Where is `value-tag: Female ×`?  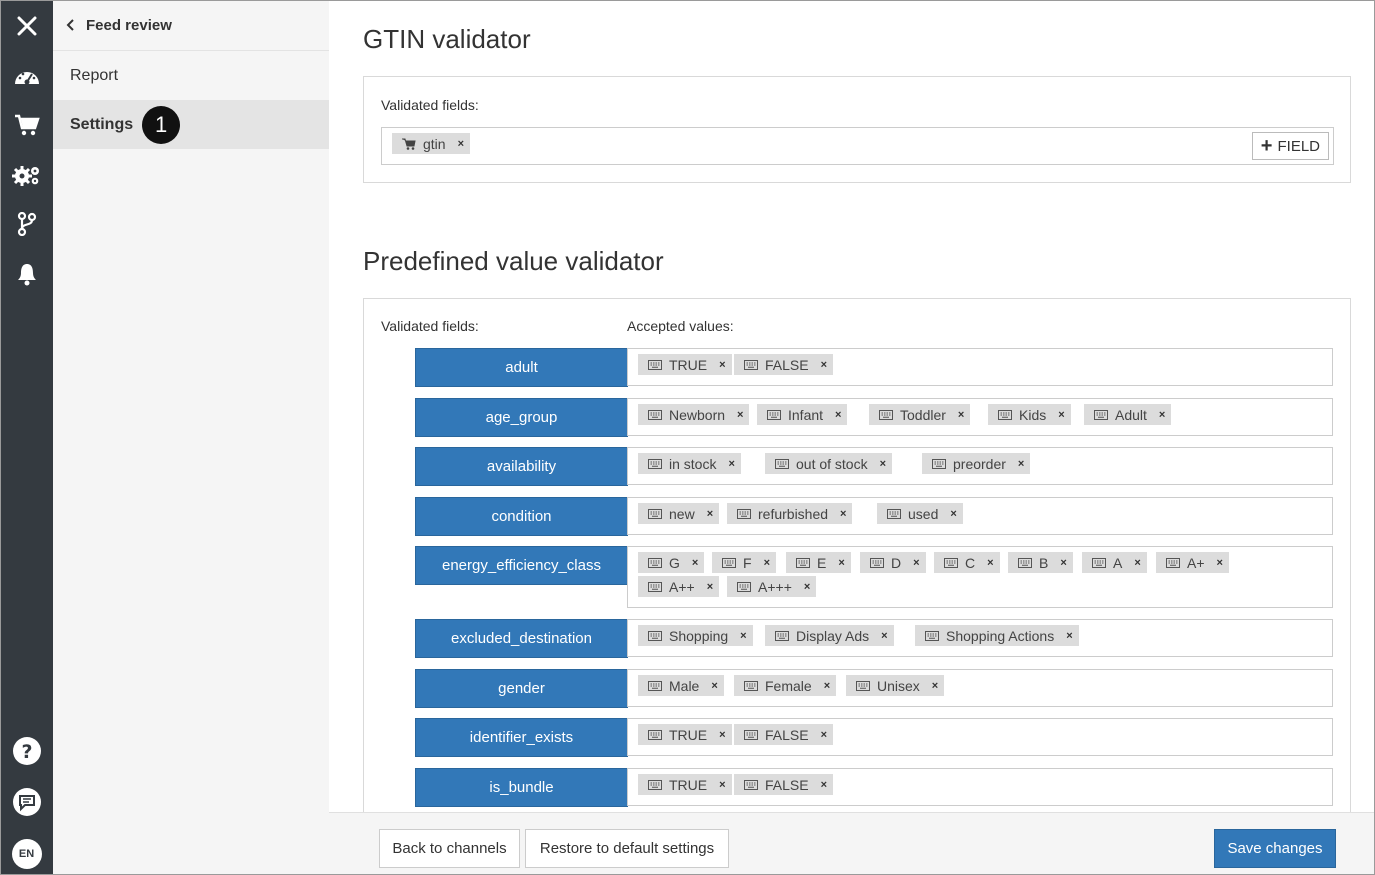 value-tag: Female × is located at coordinates (785, 685).